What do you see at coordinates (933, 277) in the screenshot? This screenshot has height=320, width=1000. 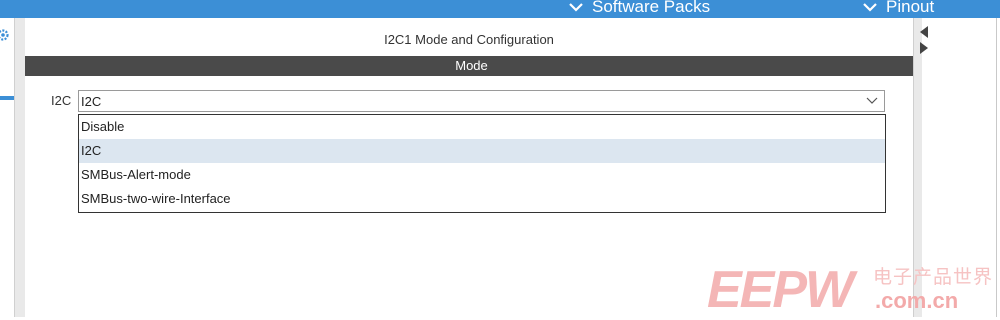 I see `watermark-chinese-text: 电子产品世界` at bounding box center [933, 277].